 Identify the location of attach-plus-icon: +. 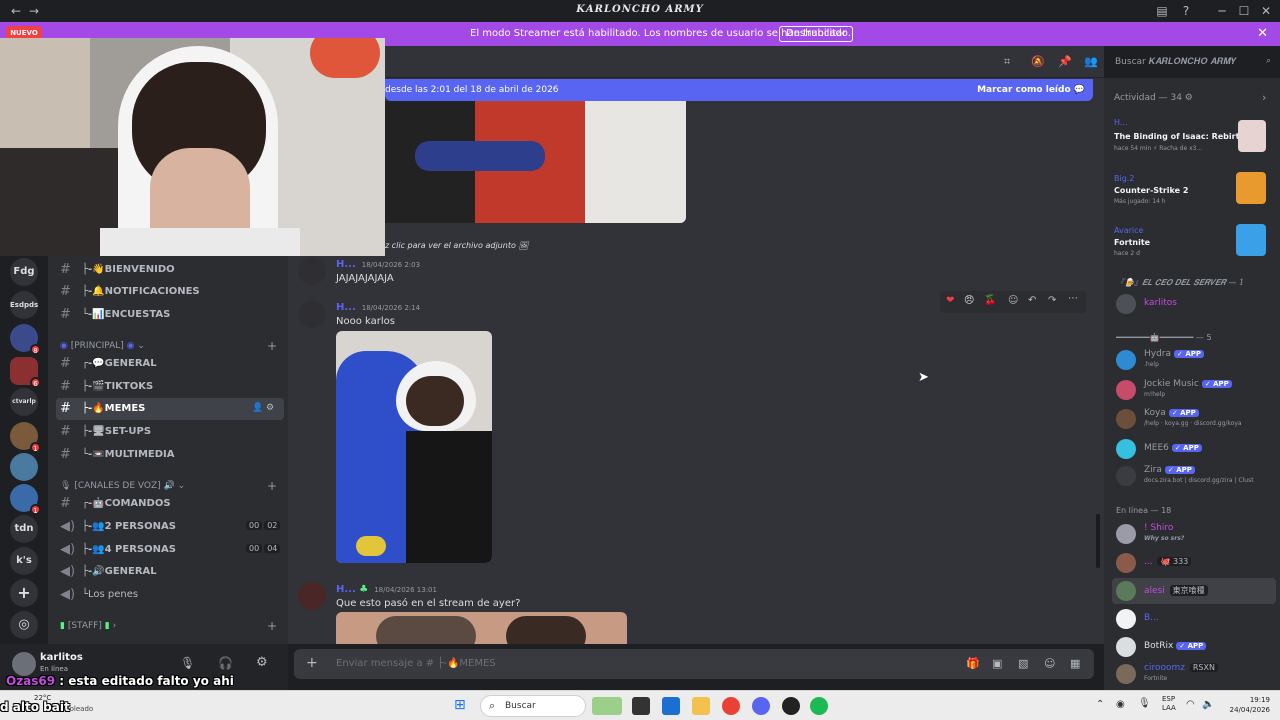
(312, 663).